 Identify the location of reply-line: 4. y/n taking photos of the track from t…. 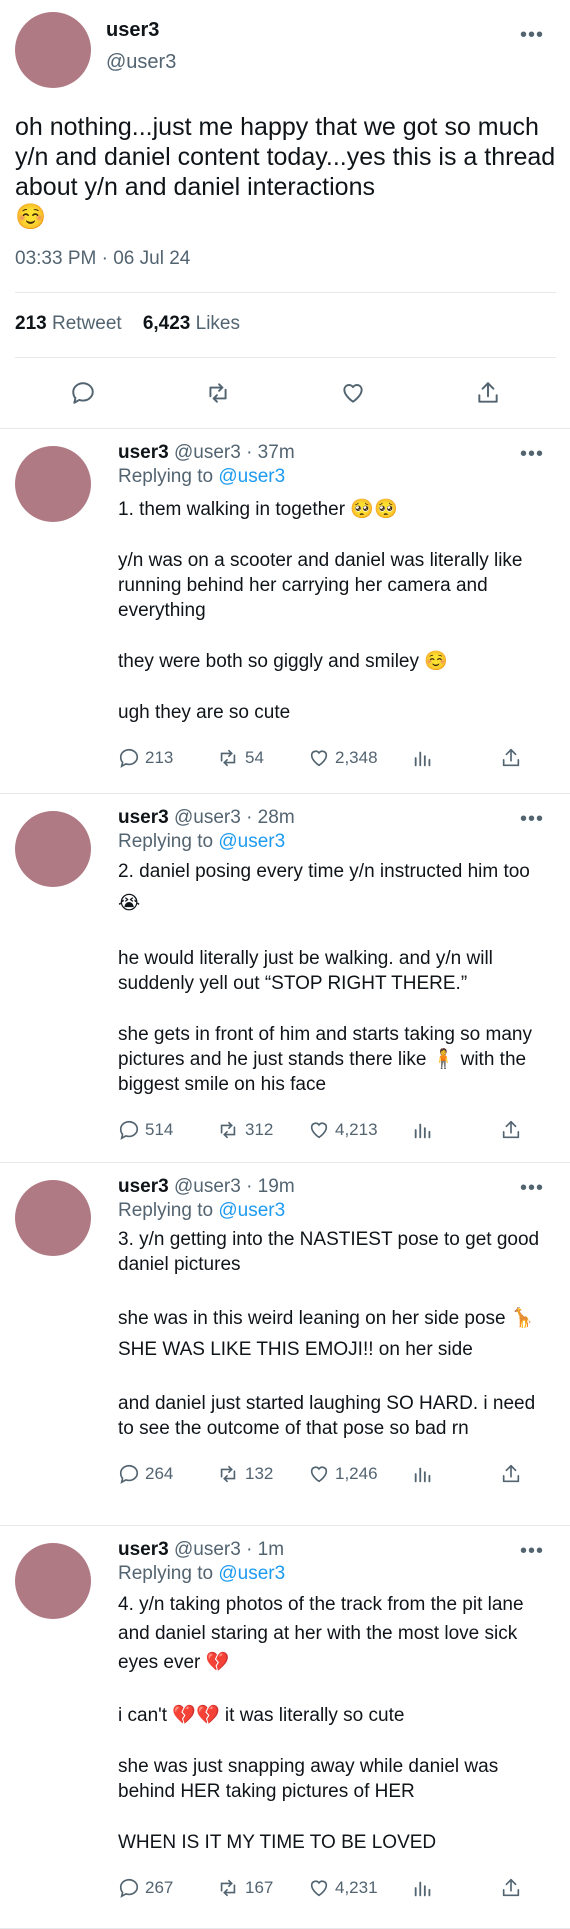
(321, 1633).